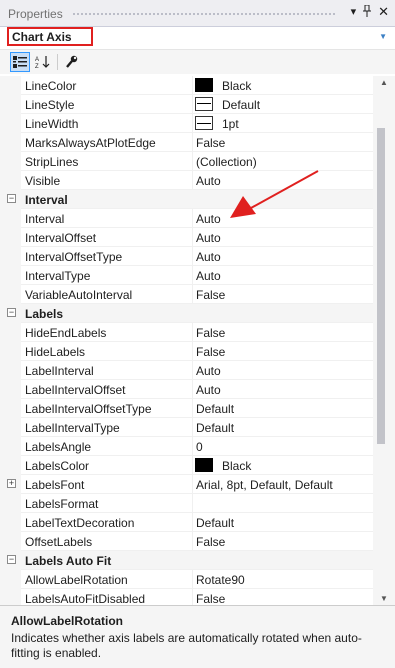 This screenshot has width=395, height=668. I want to click on property-row: LineStyle Default, so click(186, 104).